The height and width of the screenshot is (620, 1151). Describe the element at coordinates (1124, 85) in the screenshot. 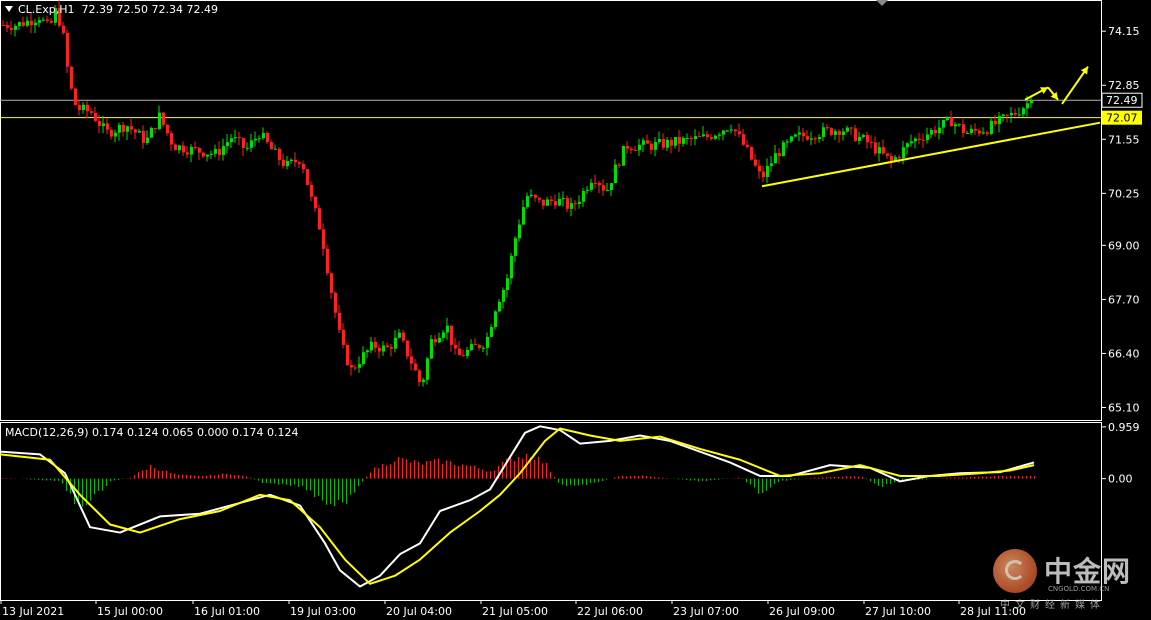

I see `price-tick-label: 72.85` at that location.